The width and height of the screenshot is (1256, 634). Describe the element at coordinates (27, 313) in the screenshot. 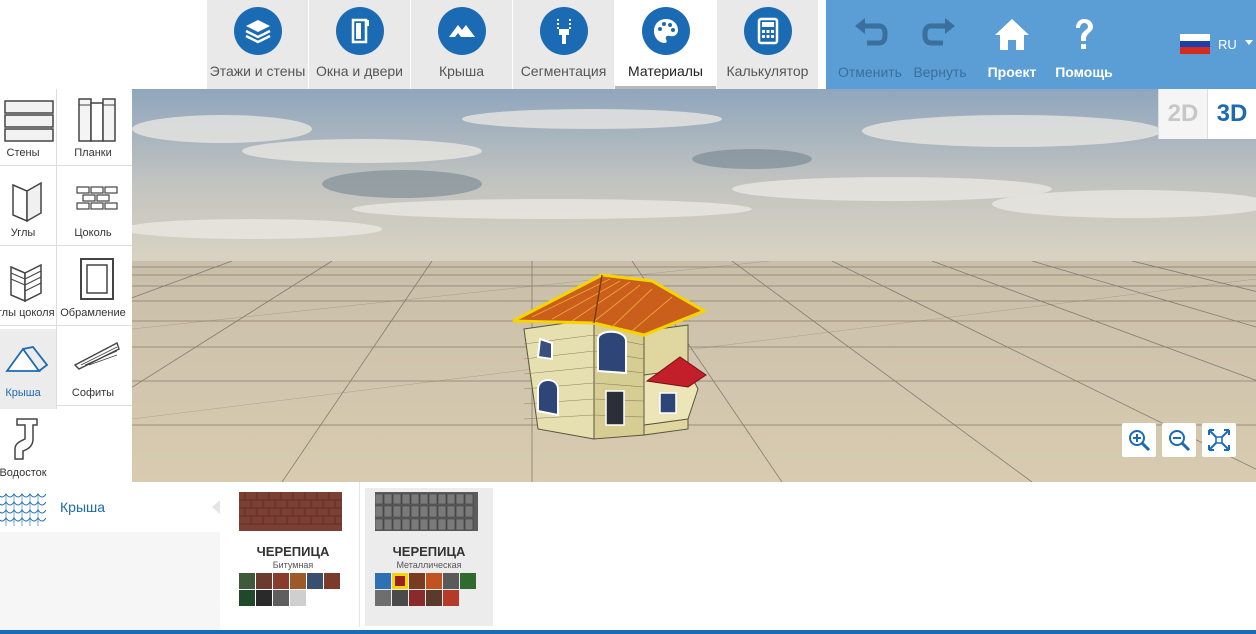

I see `category-label: Углы цоколя` at that location.